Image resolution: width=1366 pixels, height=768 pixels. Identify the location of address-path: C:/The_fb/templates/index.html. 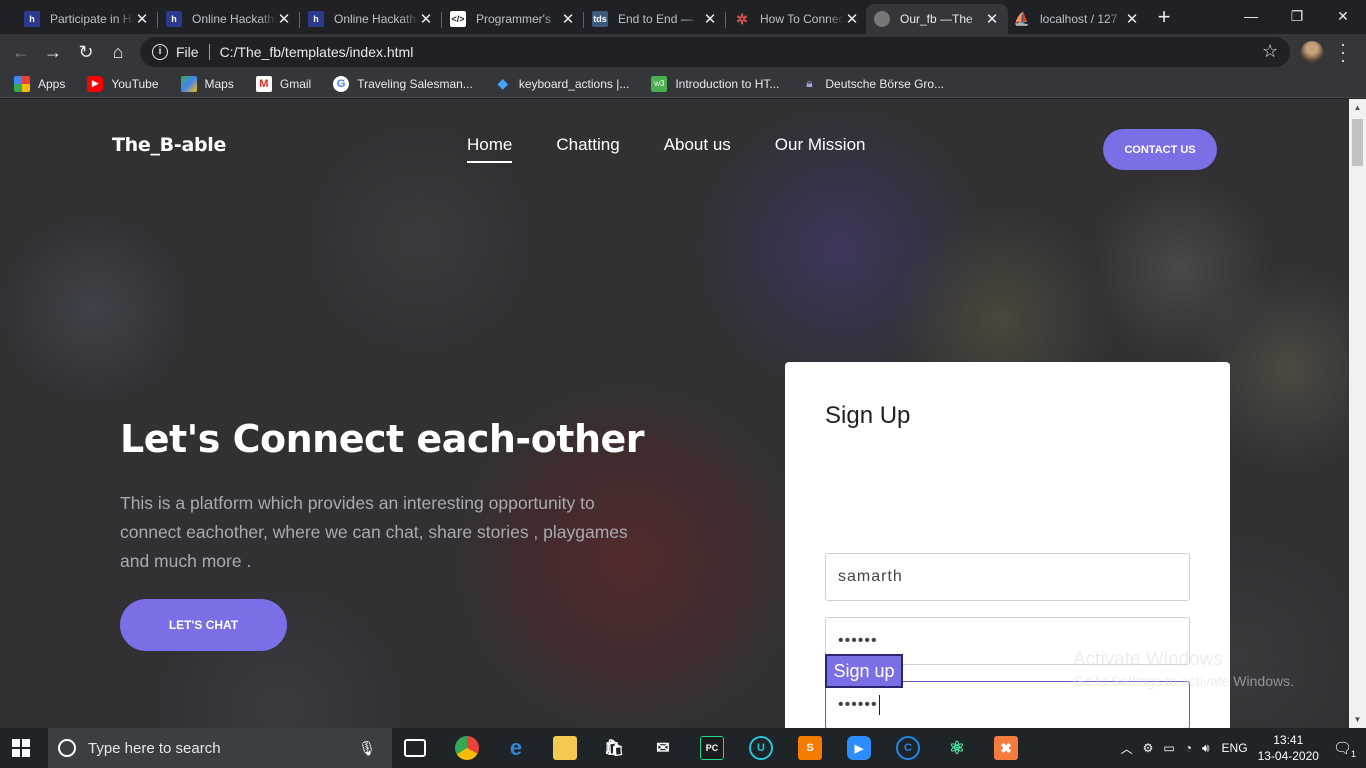
(316, 52).